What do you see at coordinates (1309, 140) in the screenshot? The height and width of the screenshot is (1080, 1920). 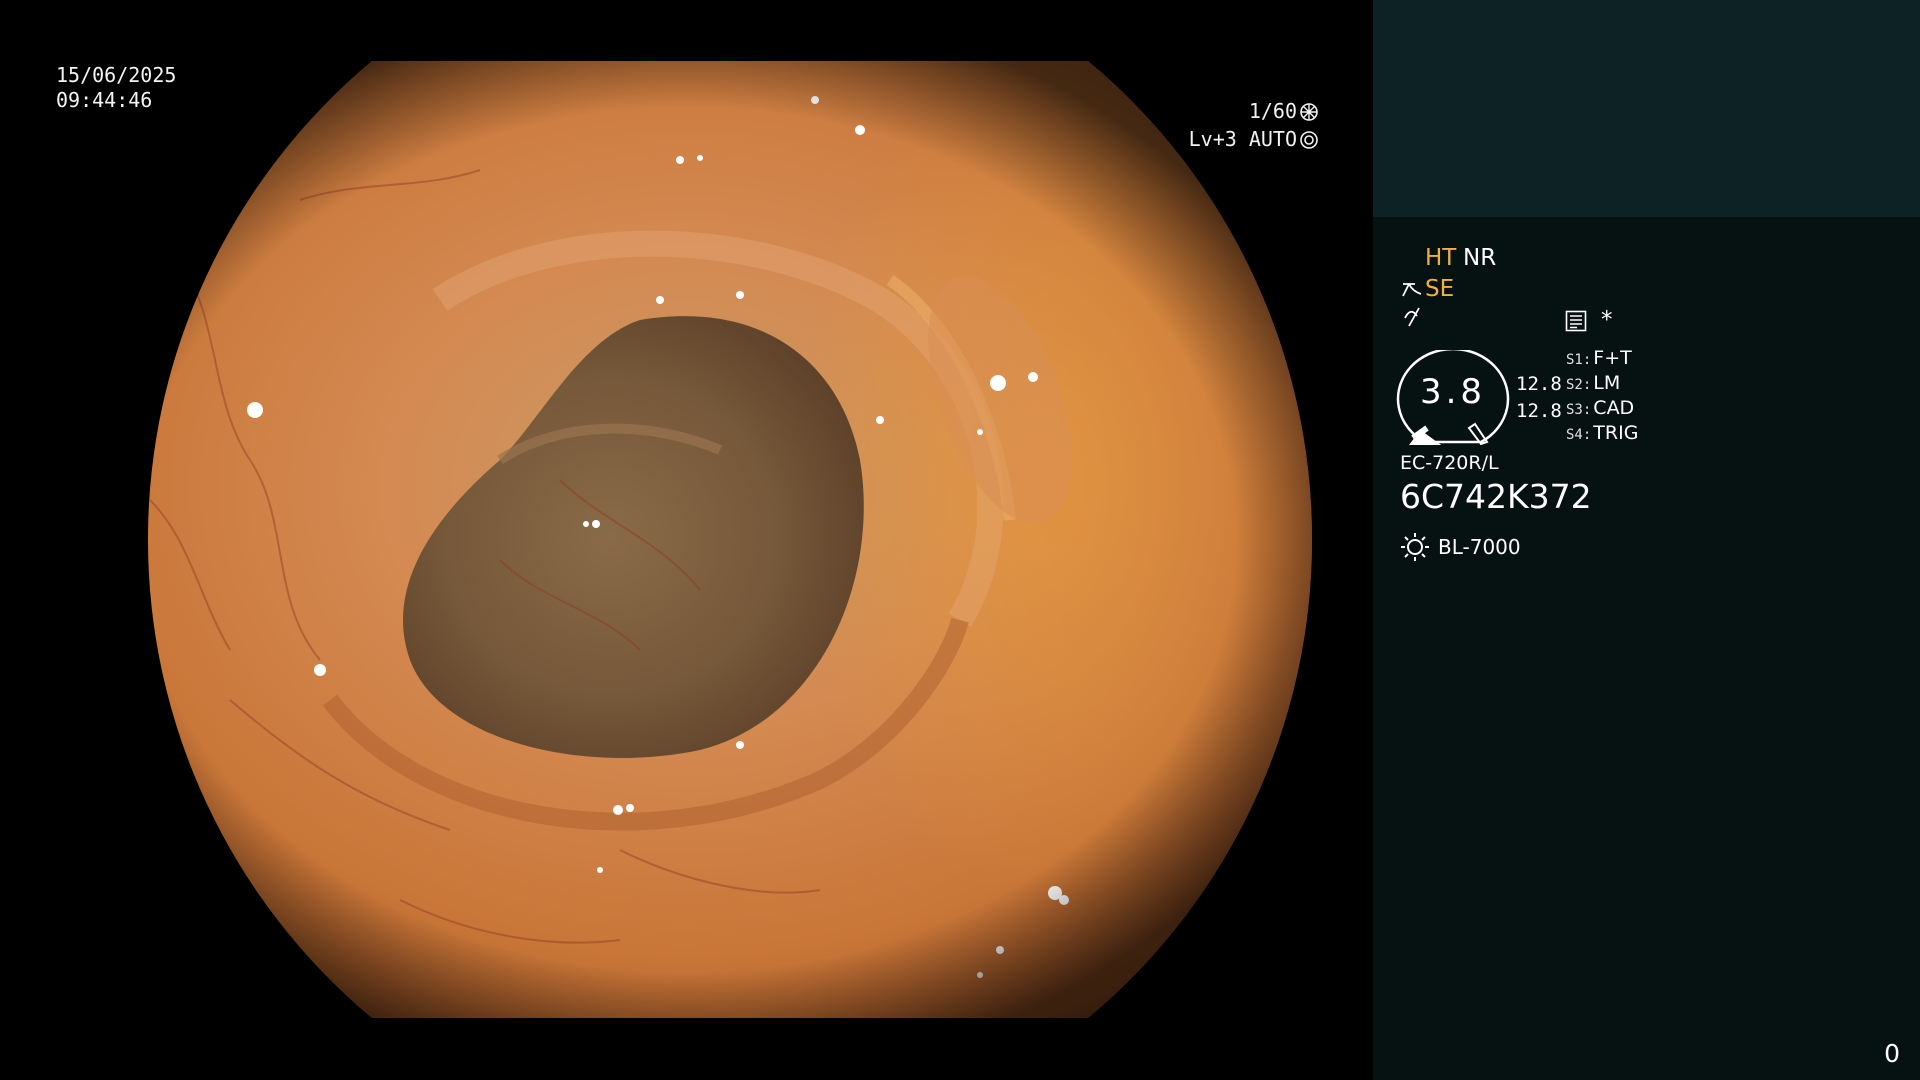 I see `iris-icon` at bounding box center [1309, 140].